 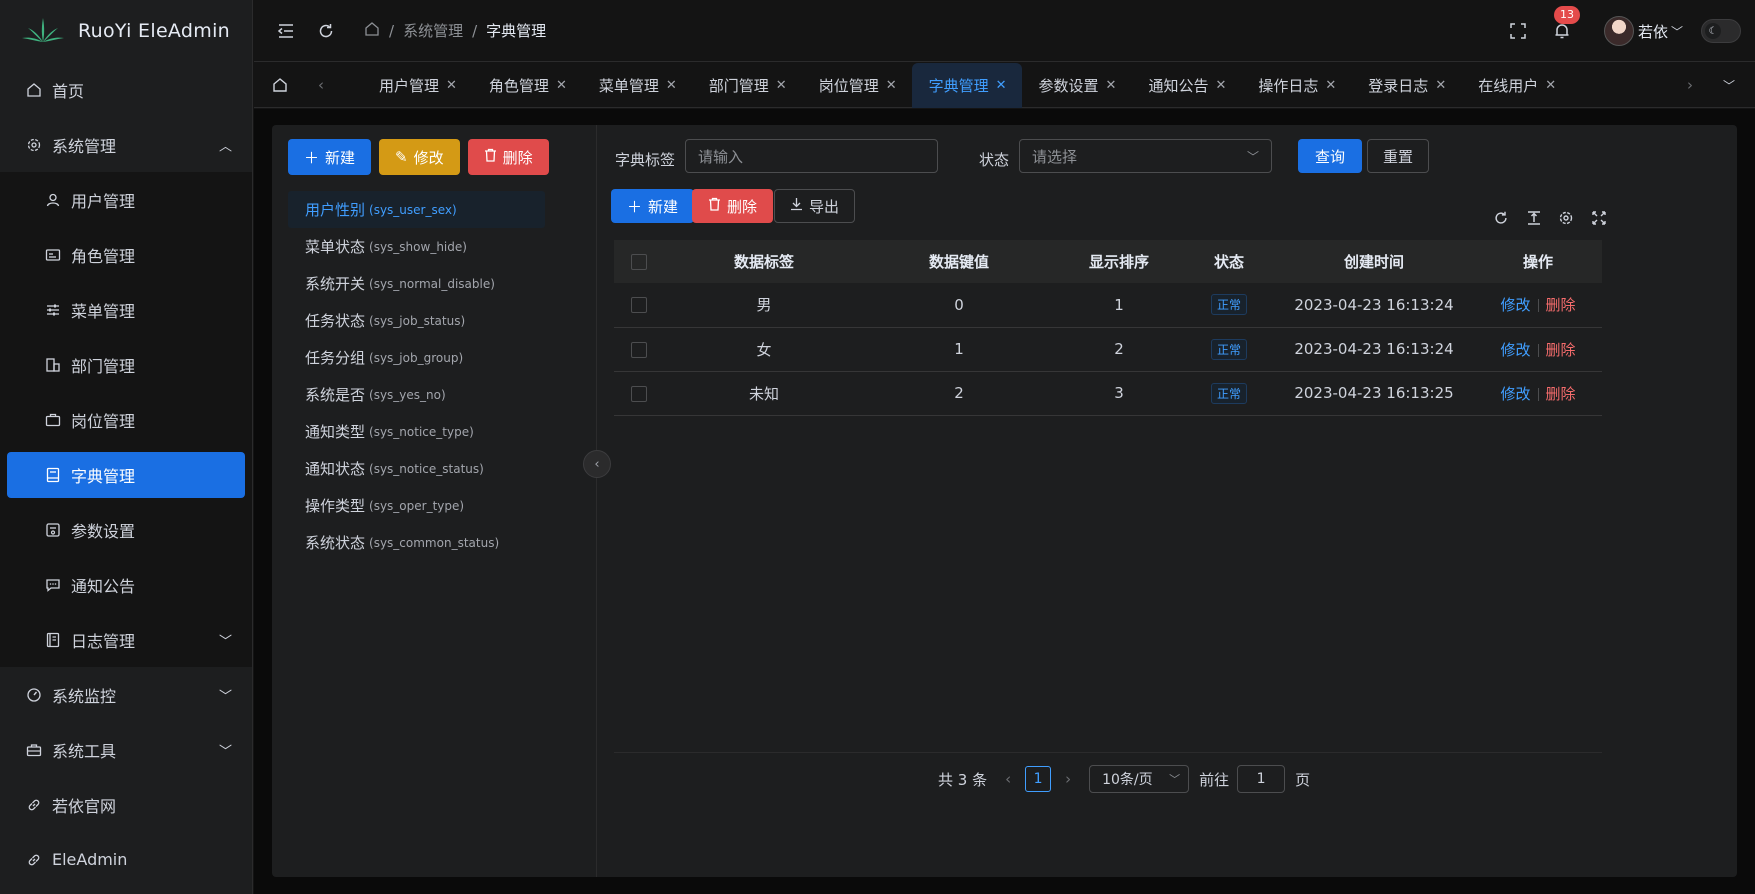 I want to click on reset-button: 重置, so click(x=1398, y=156).